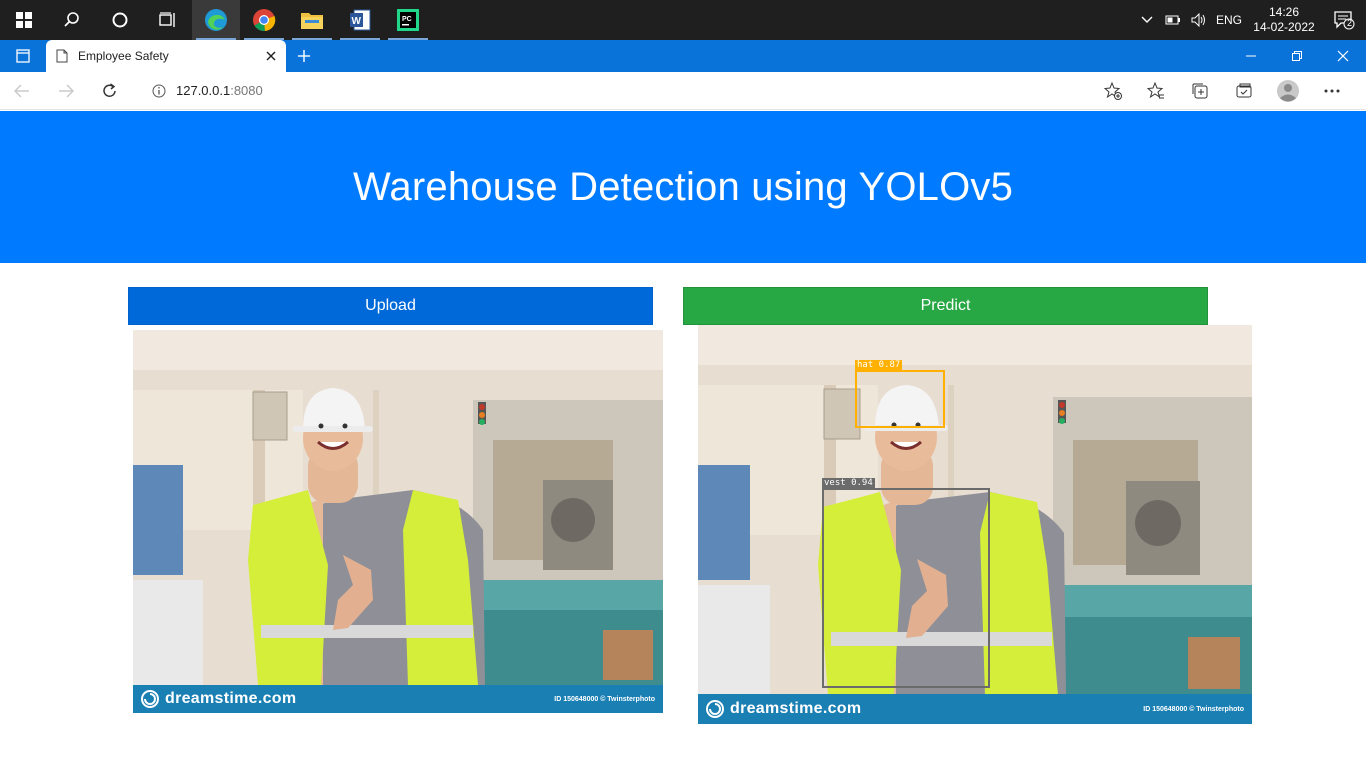 The width and height of the screenshot is (1366, 768). I want to click on clock-date: 14-02-2022, so click(1284, 27).